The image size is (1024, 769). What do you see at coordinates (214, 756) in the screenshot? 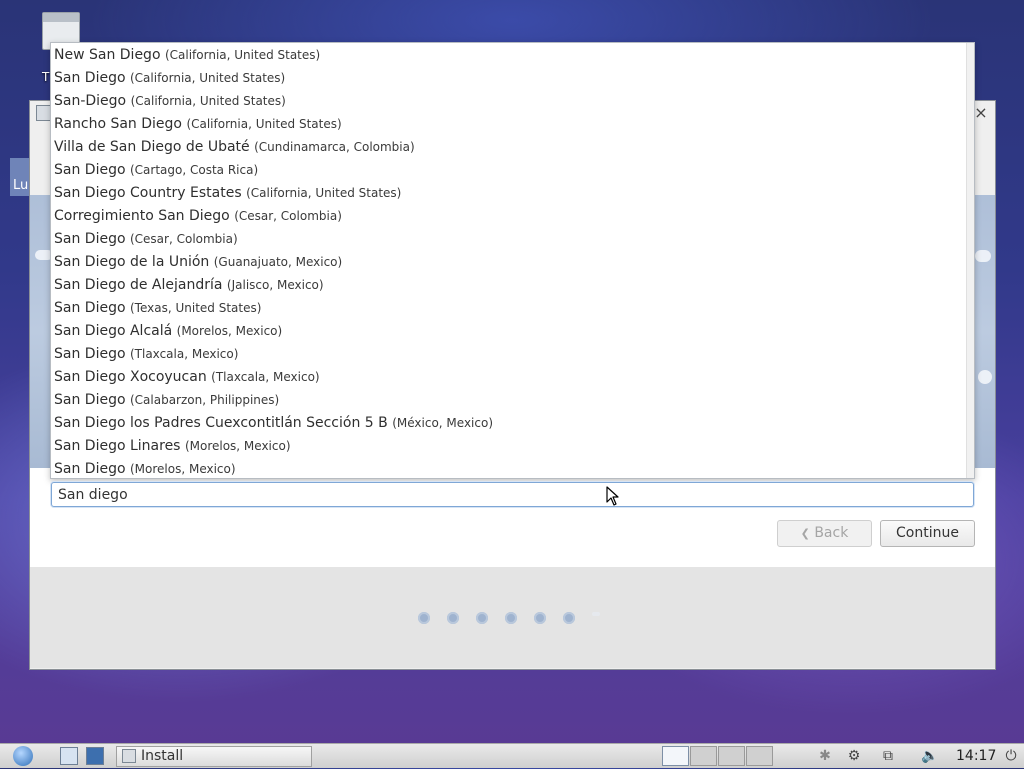
I see `taskbar-install-task: Install` at bounding box center [214, 756].